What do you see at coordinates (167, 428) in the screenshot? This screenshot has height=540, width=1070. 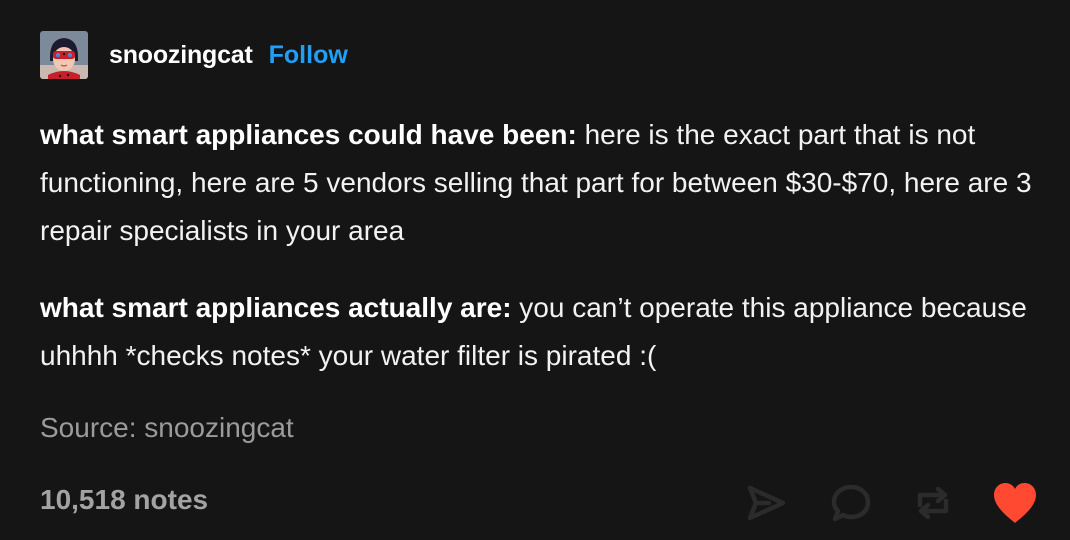 I see `source-link: Source: snoozingcat` at bounding box center [167, 428].